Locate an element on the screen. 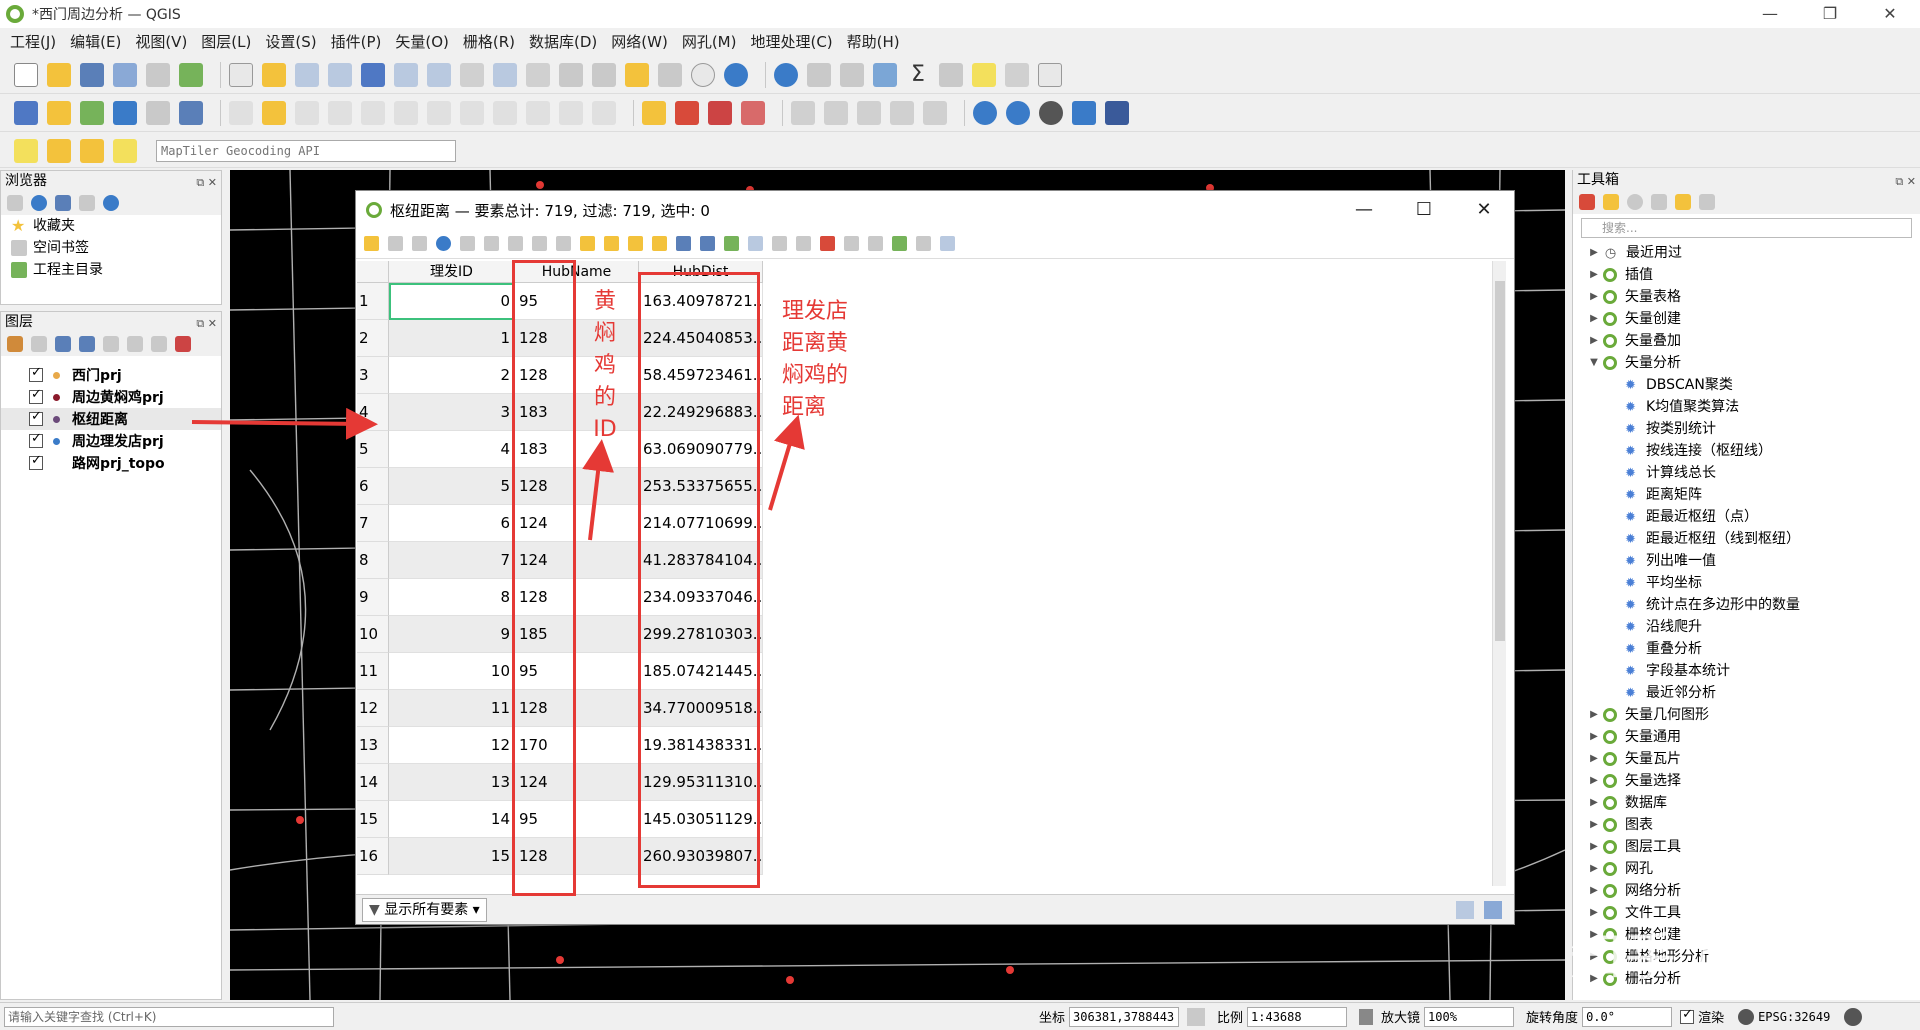  distance-arrow is located at coordinates (786, 462).